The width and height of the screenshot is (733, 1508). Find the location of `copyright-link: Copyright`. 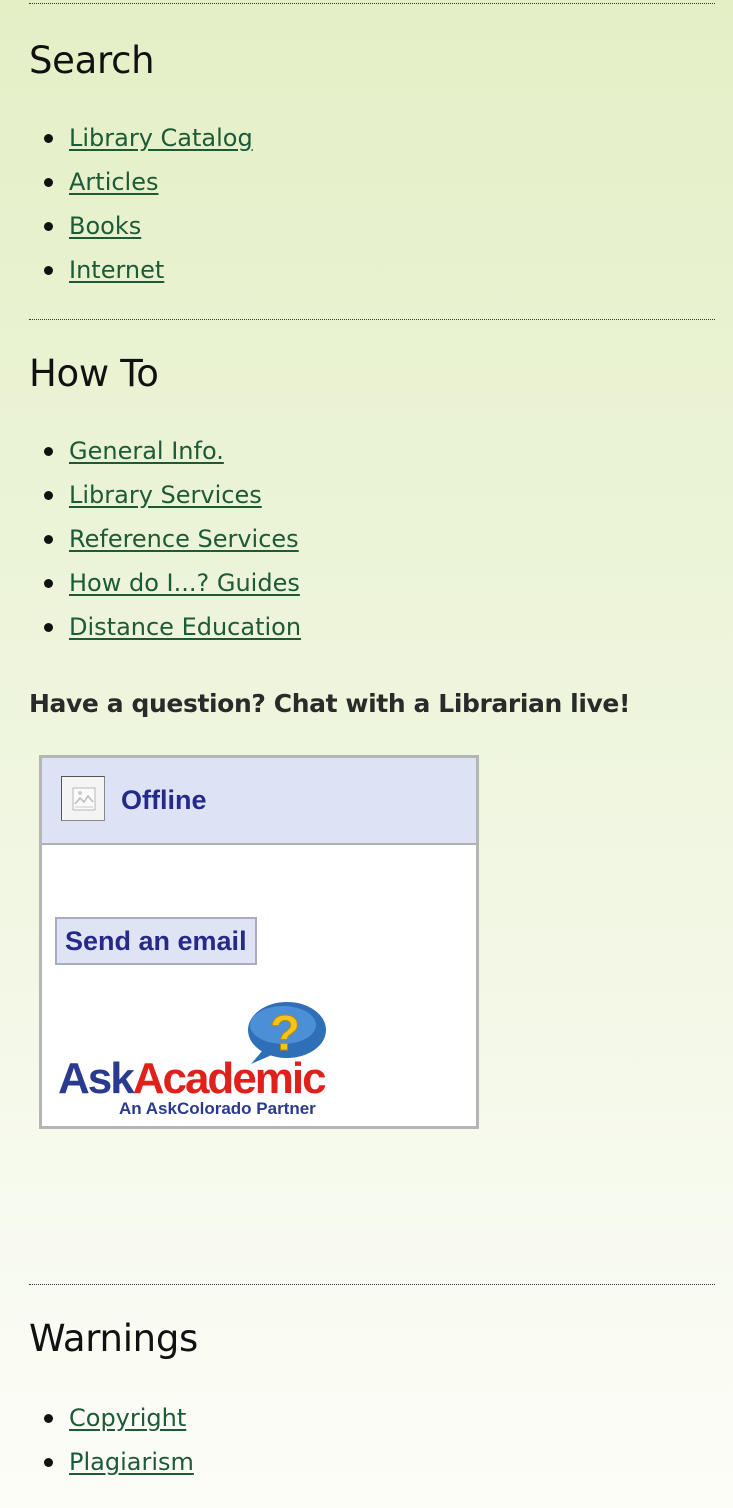

copyright-link: Copyright is located at coordinates (127, 1418).